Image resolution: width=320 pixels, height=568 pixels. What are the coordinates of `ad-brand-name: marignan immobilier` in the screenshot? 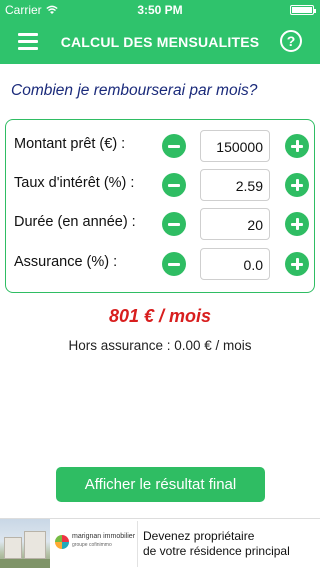 It's located at (104, 536).